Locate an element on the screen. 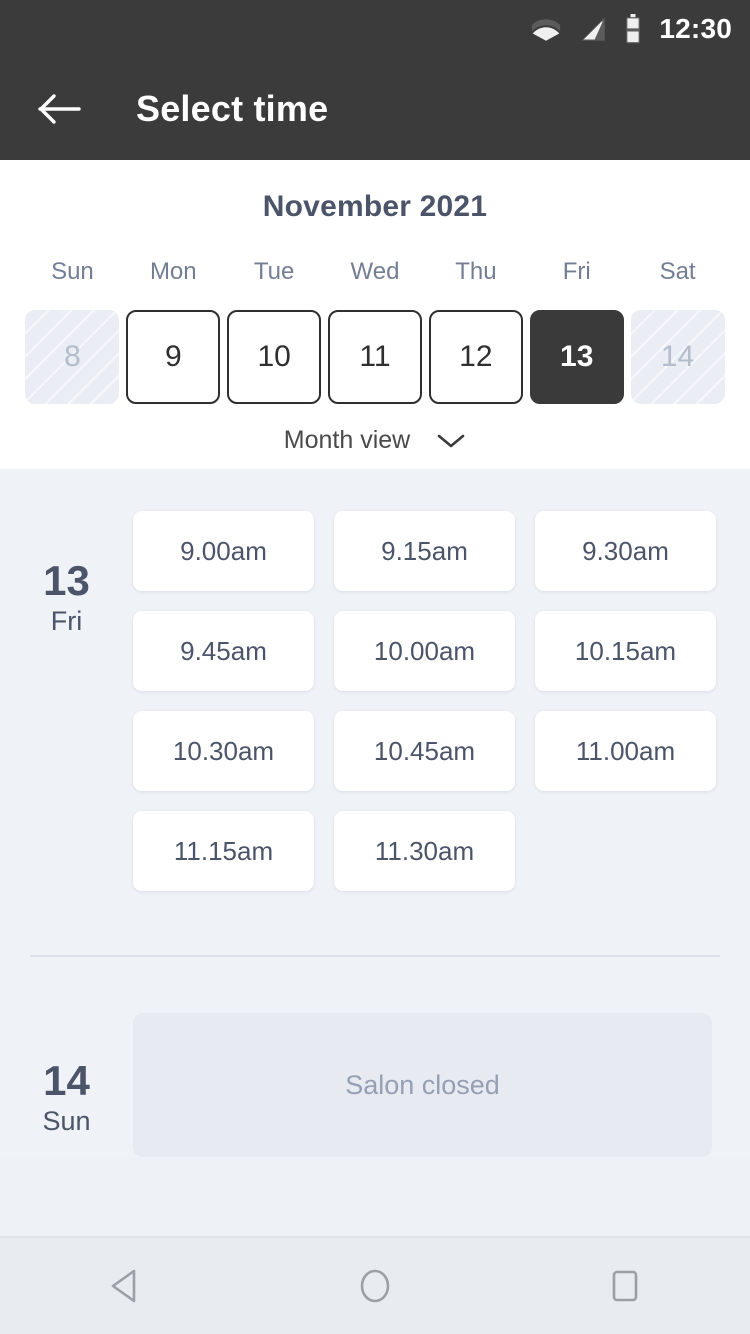 The width and height of the screenshot is (750, 1334). calendar-day-8: 8 is located at coordinates (72, 357).